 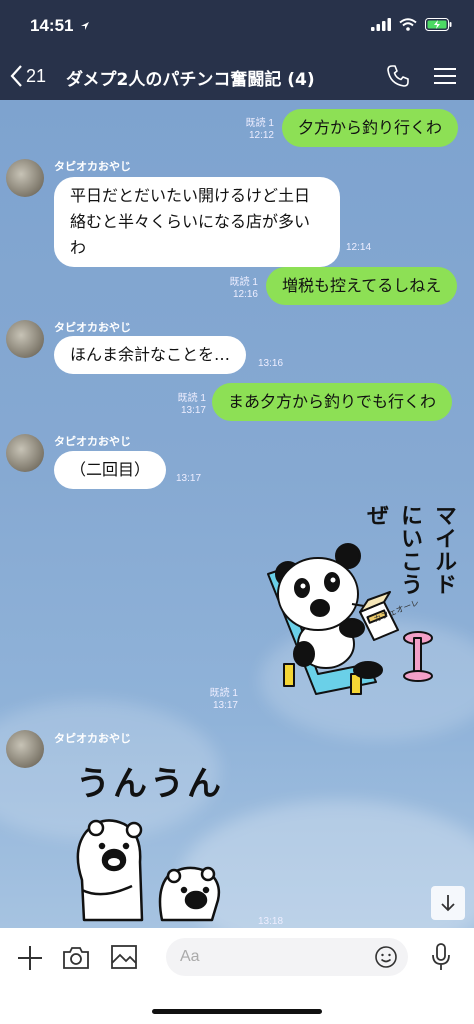 I want to click on chat-header: 21 ダメプ2人のパチンコ奮闘記 (4), so click(x=237, y=76).